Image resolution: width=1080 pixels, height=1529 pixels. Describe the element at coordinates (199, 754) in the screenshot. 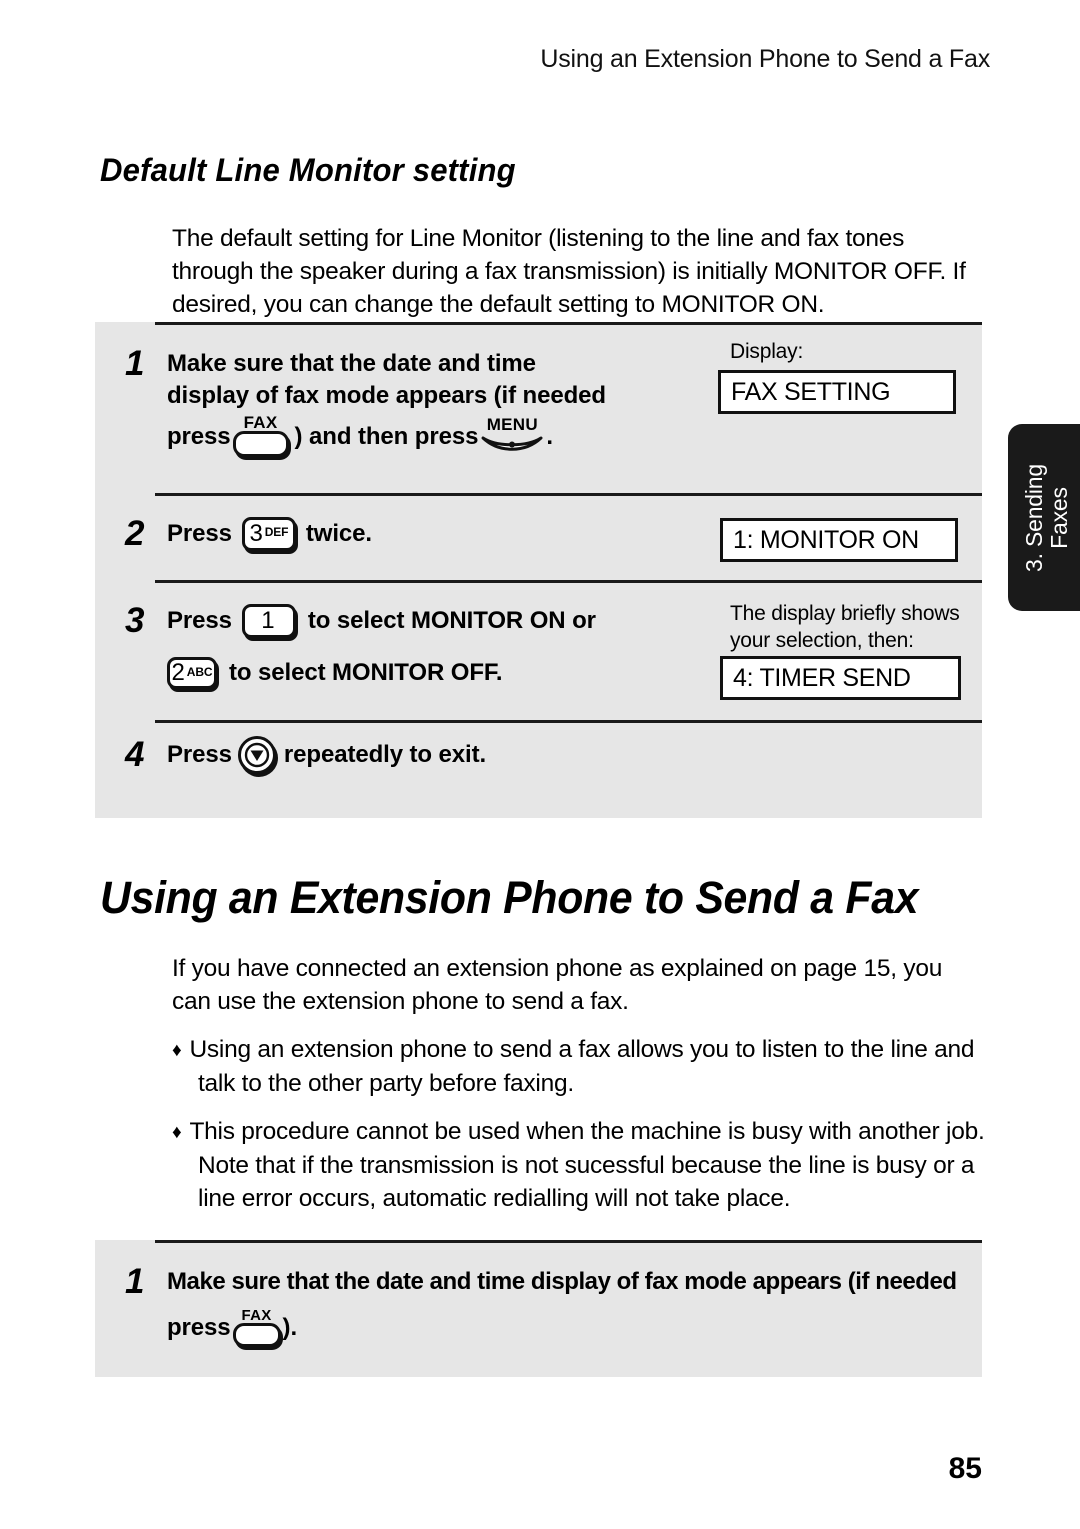

I see `step-4-press-label: Press` at that location.